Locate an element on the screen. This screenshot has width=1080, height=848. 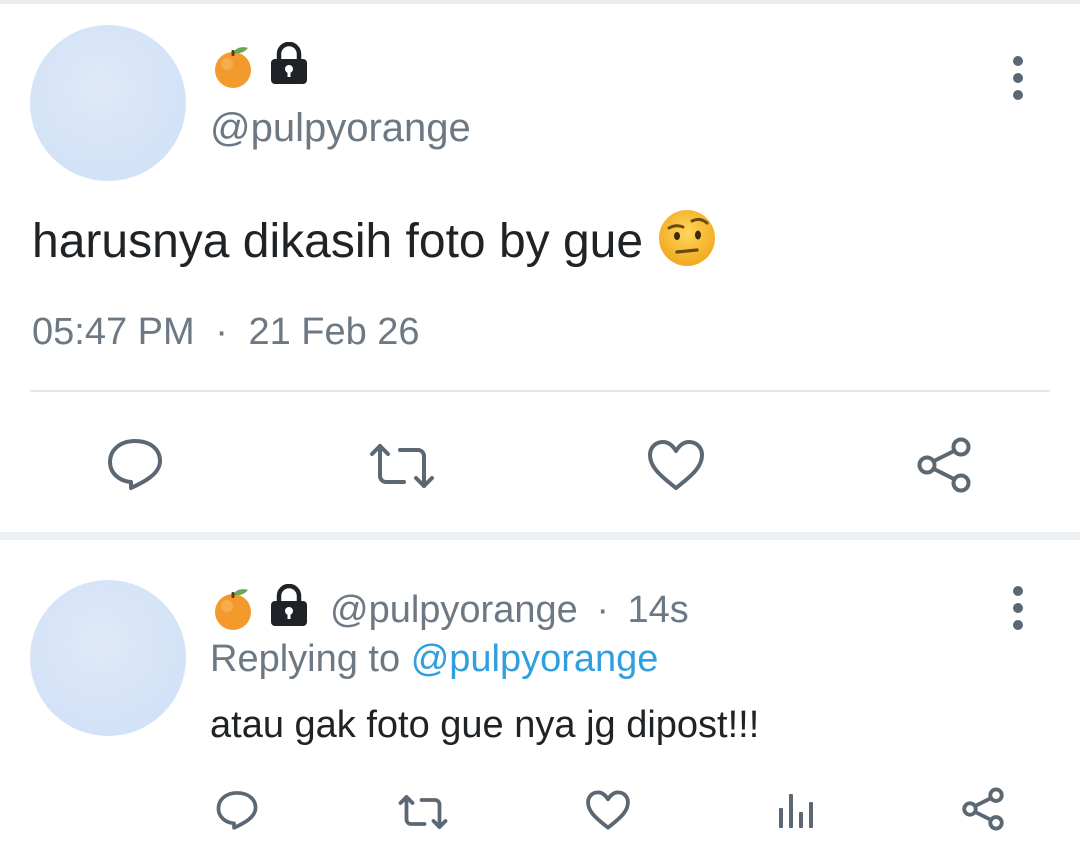
post-date: 21 Feb 26 is located at coordinates (334, 332).